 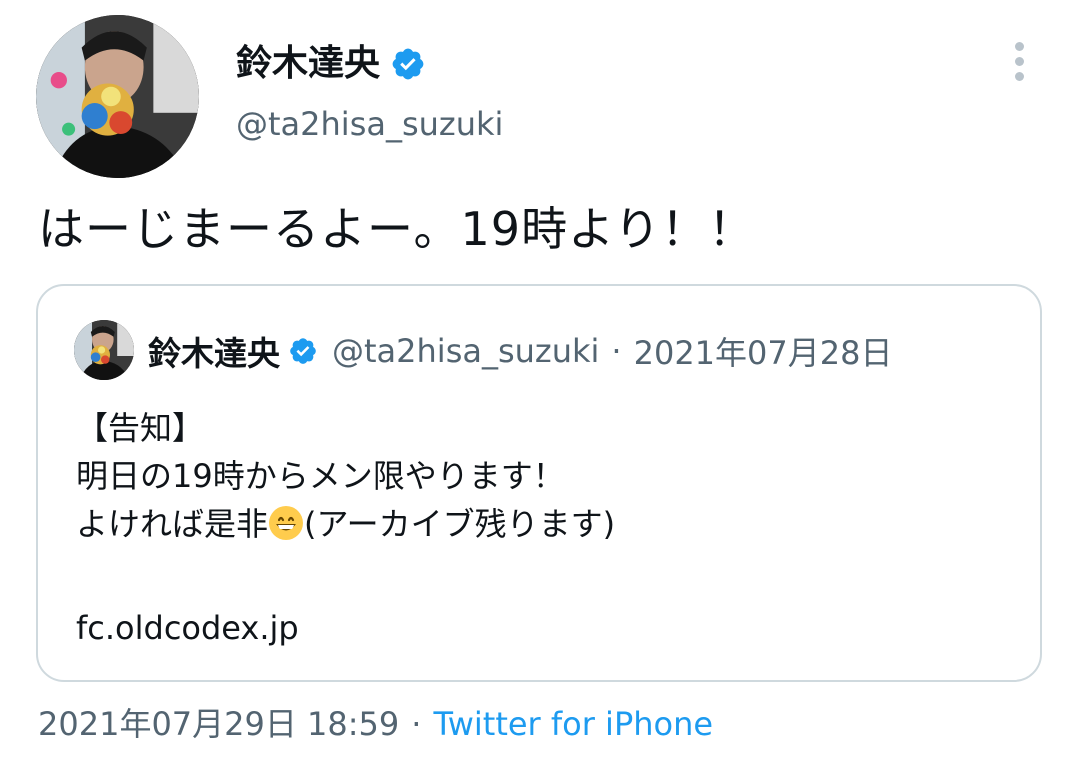 I want to click on author-avatar, so click(x=117, y=96).